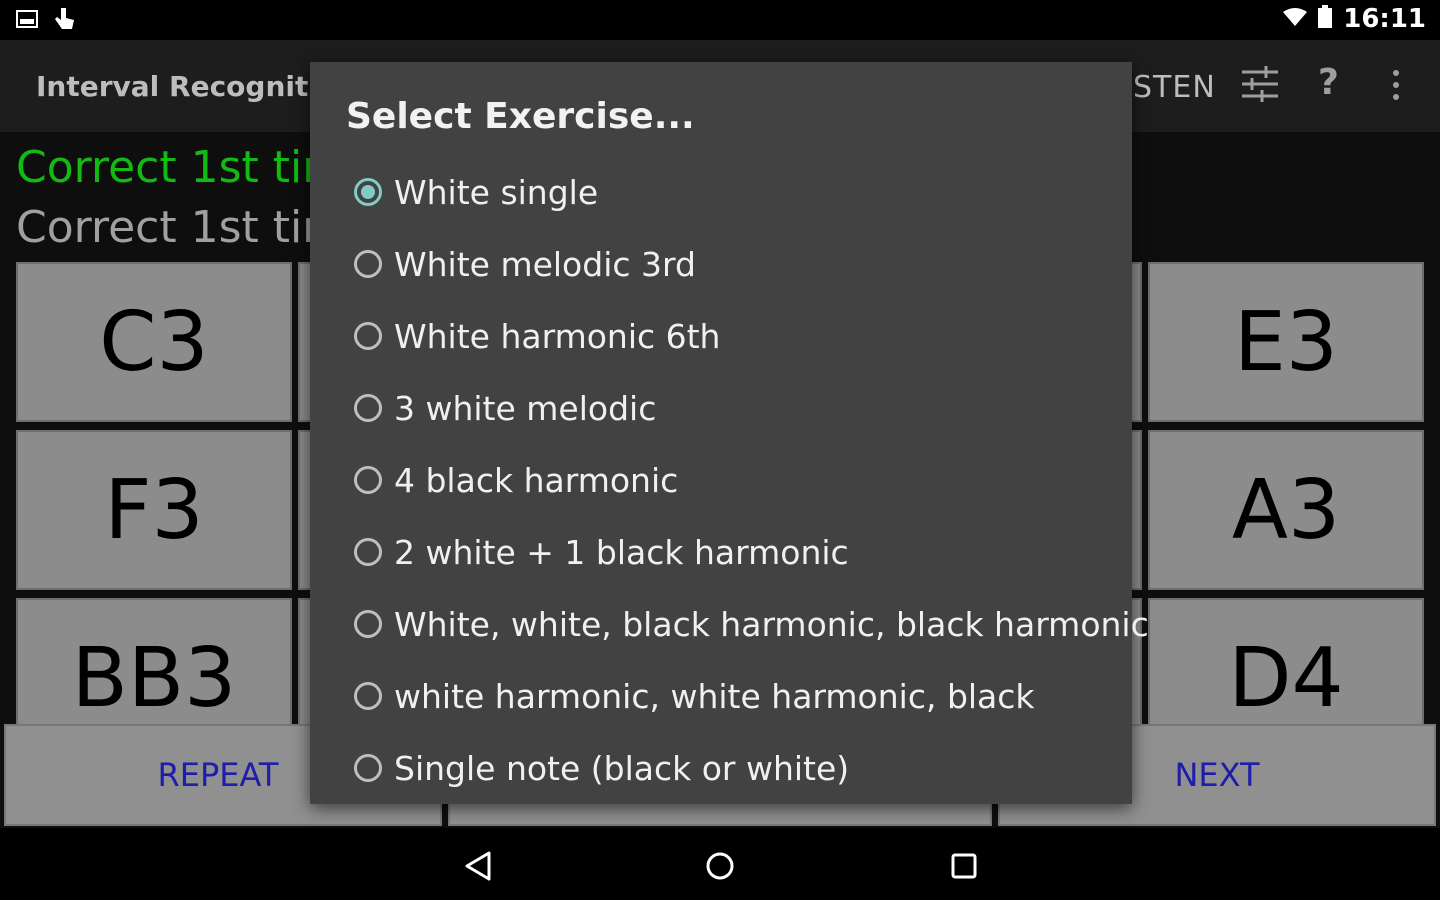 The width and height of the screenshot is (1440, 900). What do you see at coordinates (536, 480) in the screenshot?
I see `option-label: 4 black harmonic` at bounding box center [536, 480].